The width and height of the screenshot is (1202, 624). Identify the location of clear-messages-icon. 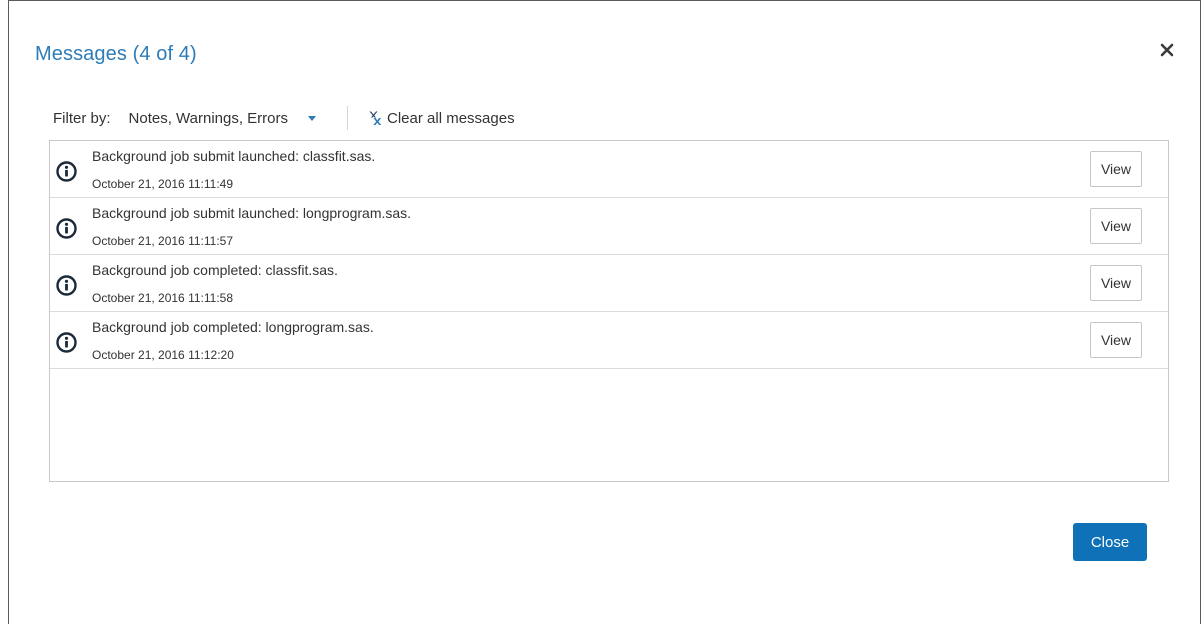
(375, 118).